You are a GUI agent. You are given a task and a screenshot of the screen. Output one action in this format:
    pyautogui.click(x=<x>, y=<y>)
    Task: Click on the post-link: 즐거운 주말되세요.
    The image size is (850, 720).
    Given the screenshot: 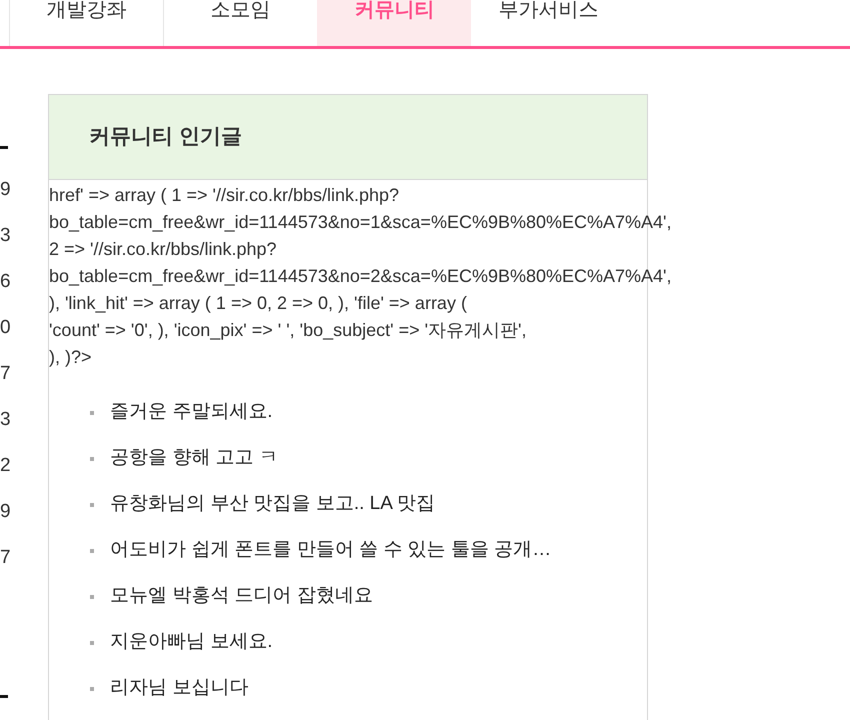 What is the action you would take?
    pyautogui.click(x=191, y=412)
    